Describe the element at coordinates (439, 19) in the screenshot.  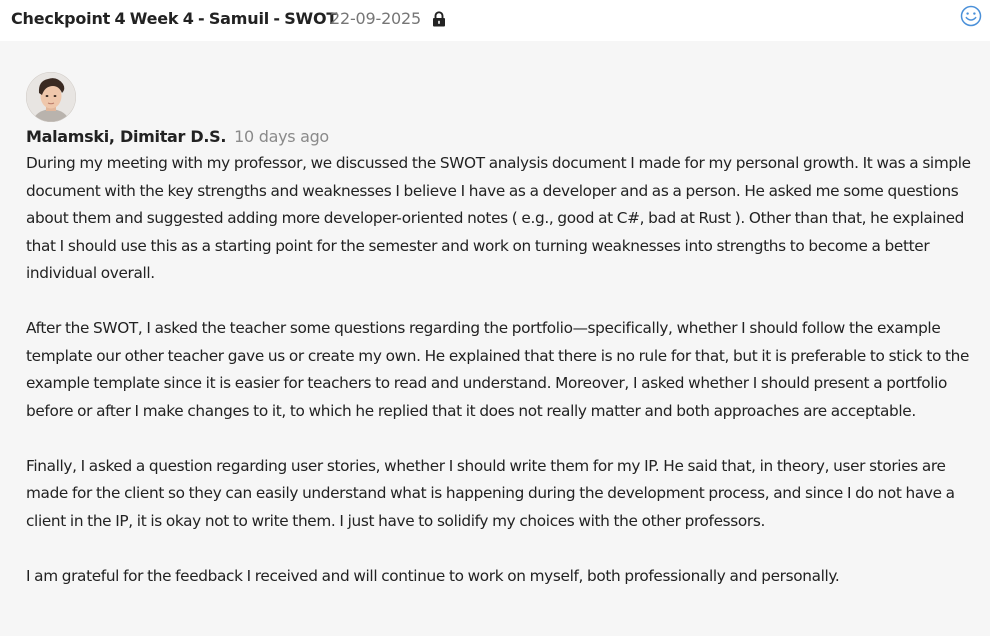
I see `lock-icon` at that location.